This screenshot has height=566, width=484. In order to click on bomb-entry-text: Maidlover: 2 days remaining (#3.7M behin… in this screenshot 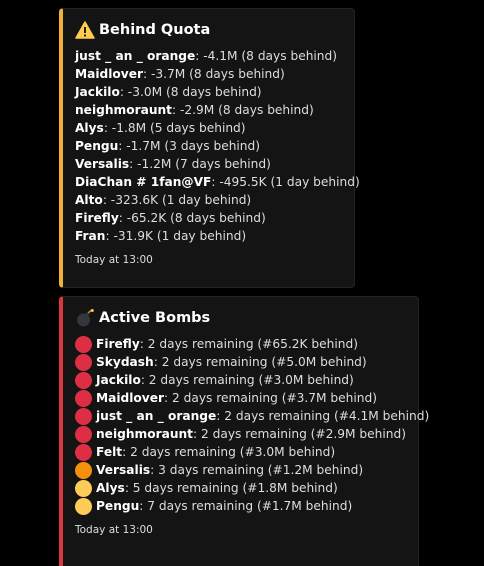, I will do `click(236, 398)`.